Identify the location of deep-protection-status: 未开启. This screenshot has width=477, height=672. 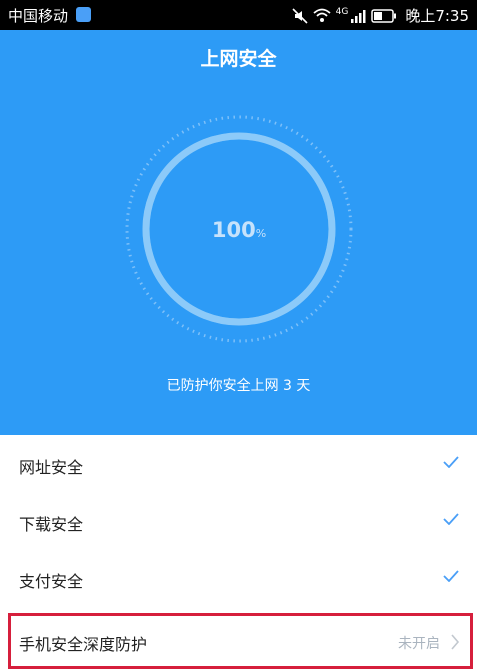
(419, 644).